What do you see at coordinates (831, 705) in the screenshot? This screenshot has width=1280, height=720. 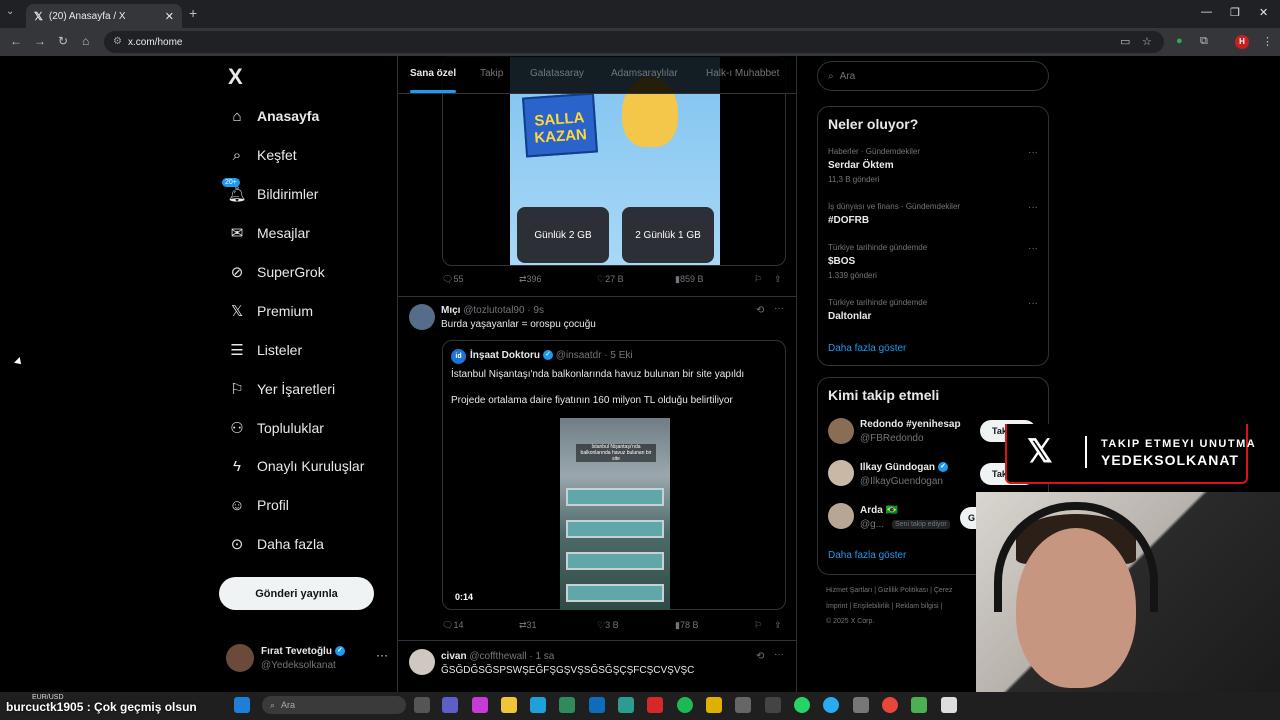 I see `telegram-icon` at bounding box center [831, 705].